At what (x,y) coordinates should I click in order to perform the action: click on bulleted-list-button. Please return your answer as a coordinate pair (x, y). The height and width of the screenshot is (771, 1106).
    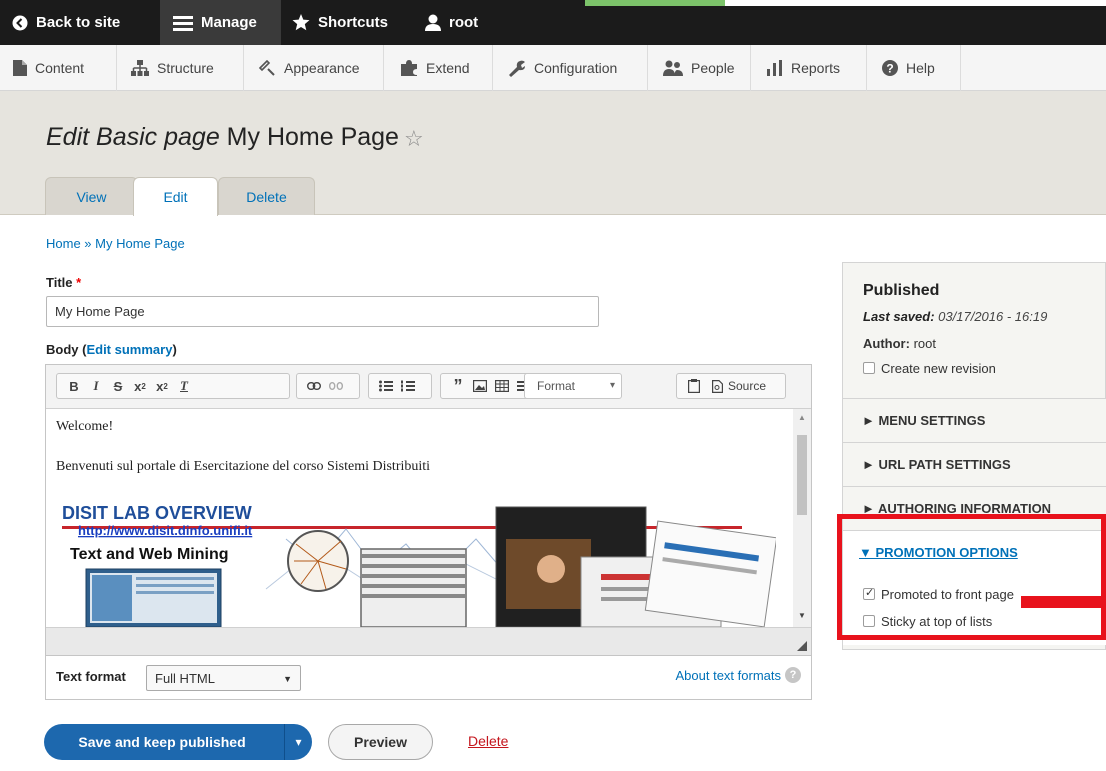
    Looking at the image, I should click on (386, 386).